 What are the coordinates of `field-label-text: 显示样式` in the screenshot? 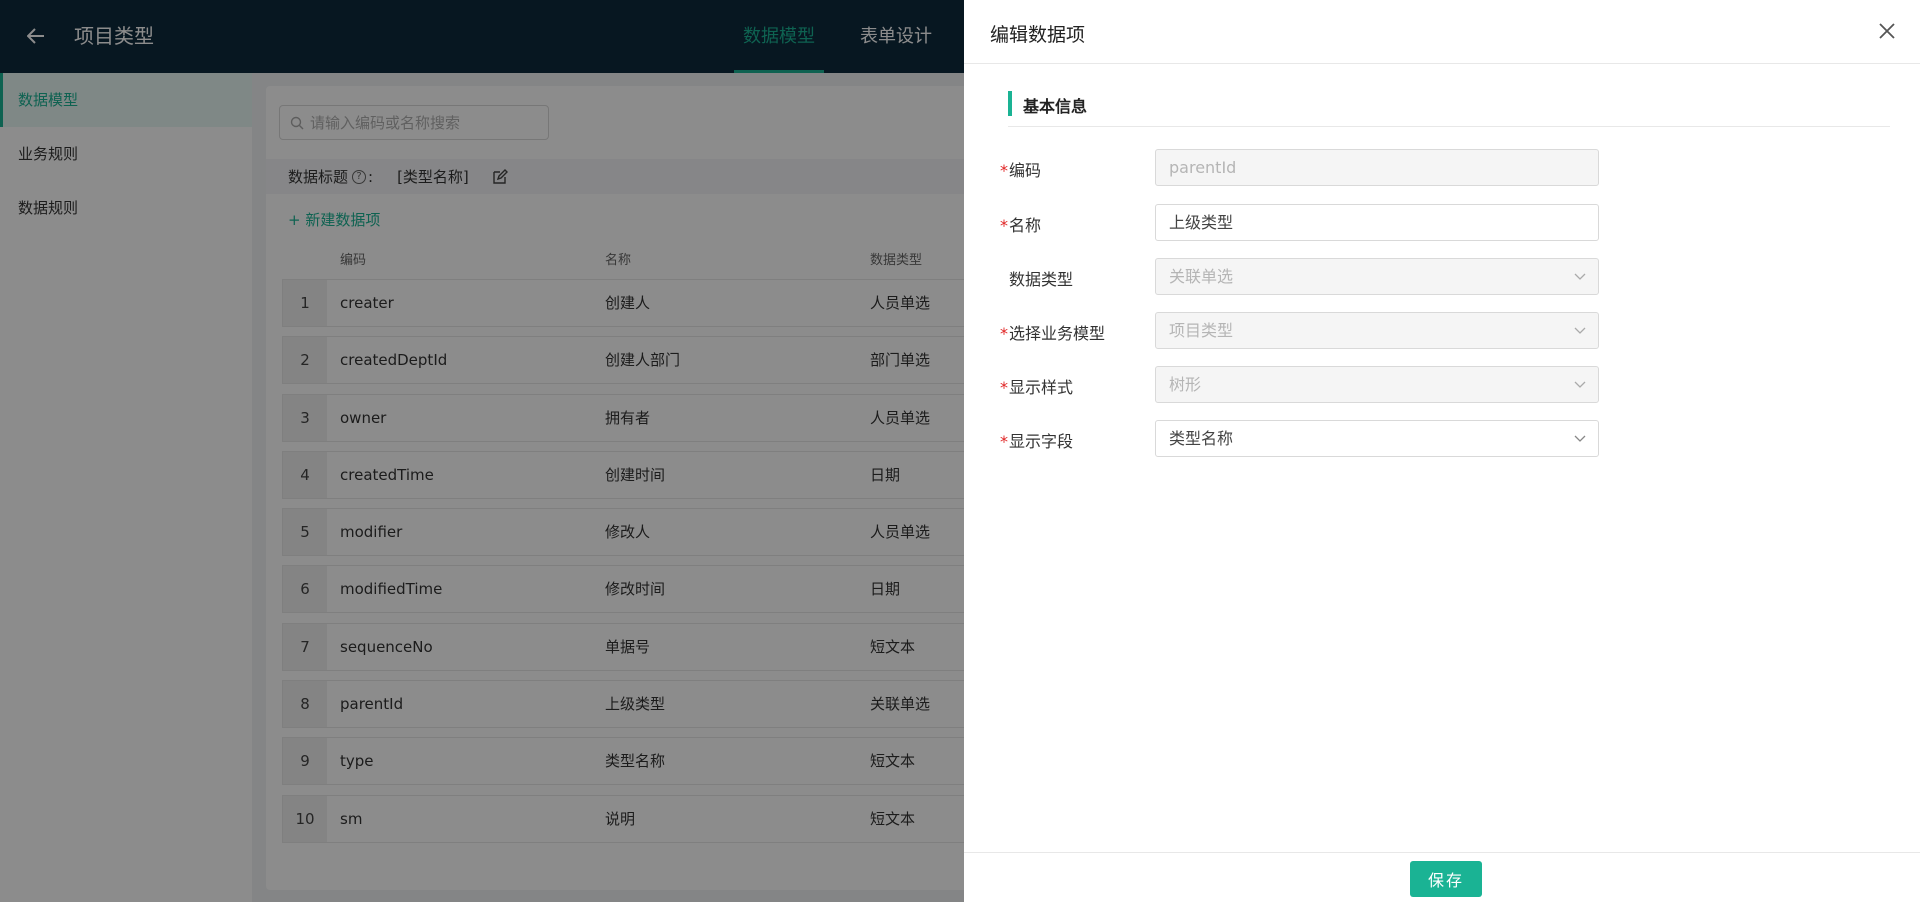 It's located at (1041, 387).